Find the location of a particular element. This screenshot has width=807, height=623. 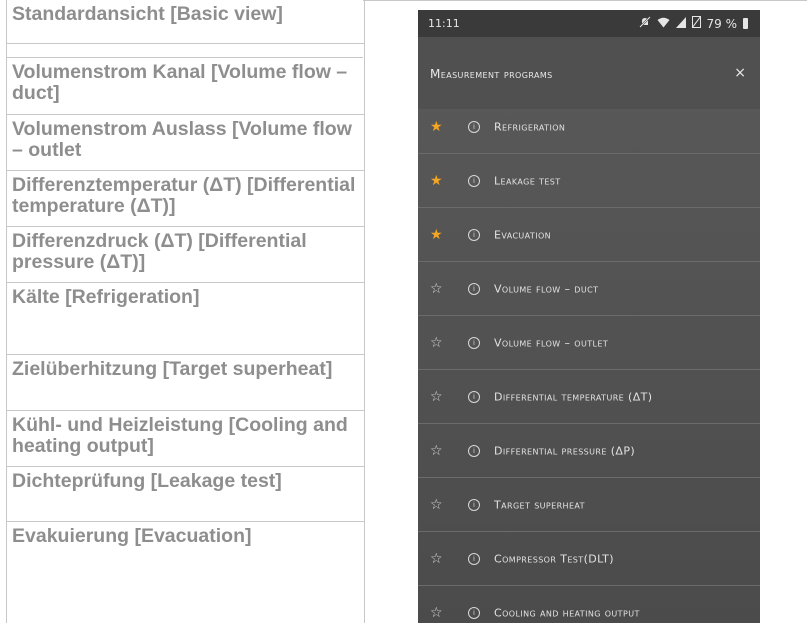

program-label: Volume flow – duct is located at coordinates (546, 288).